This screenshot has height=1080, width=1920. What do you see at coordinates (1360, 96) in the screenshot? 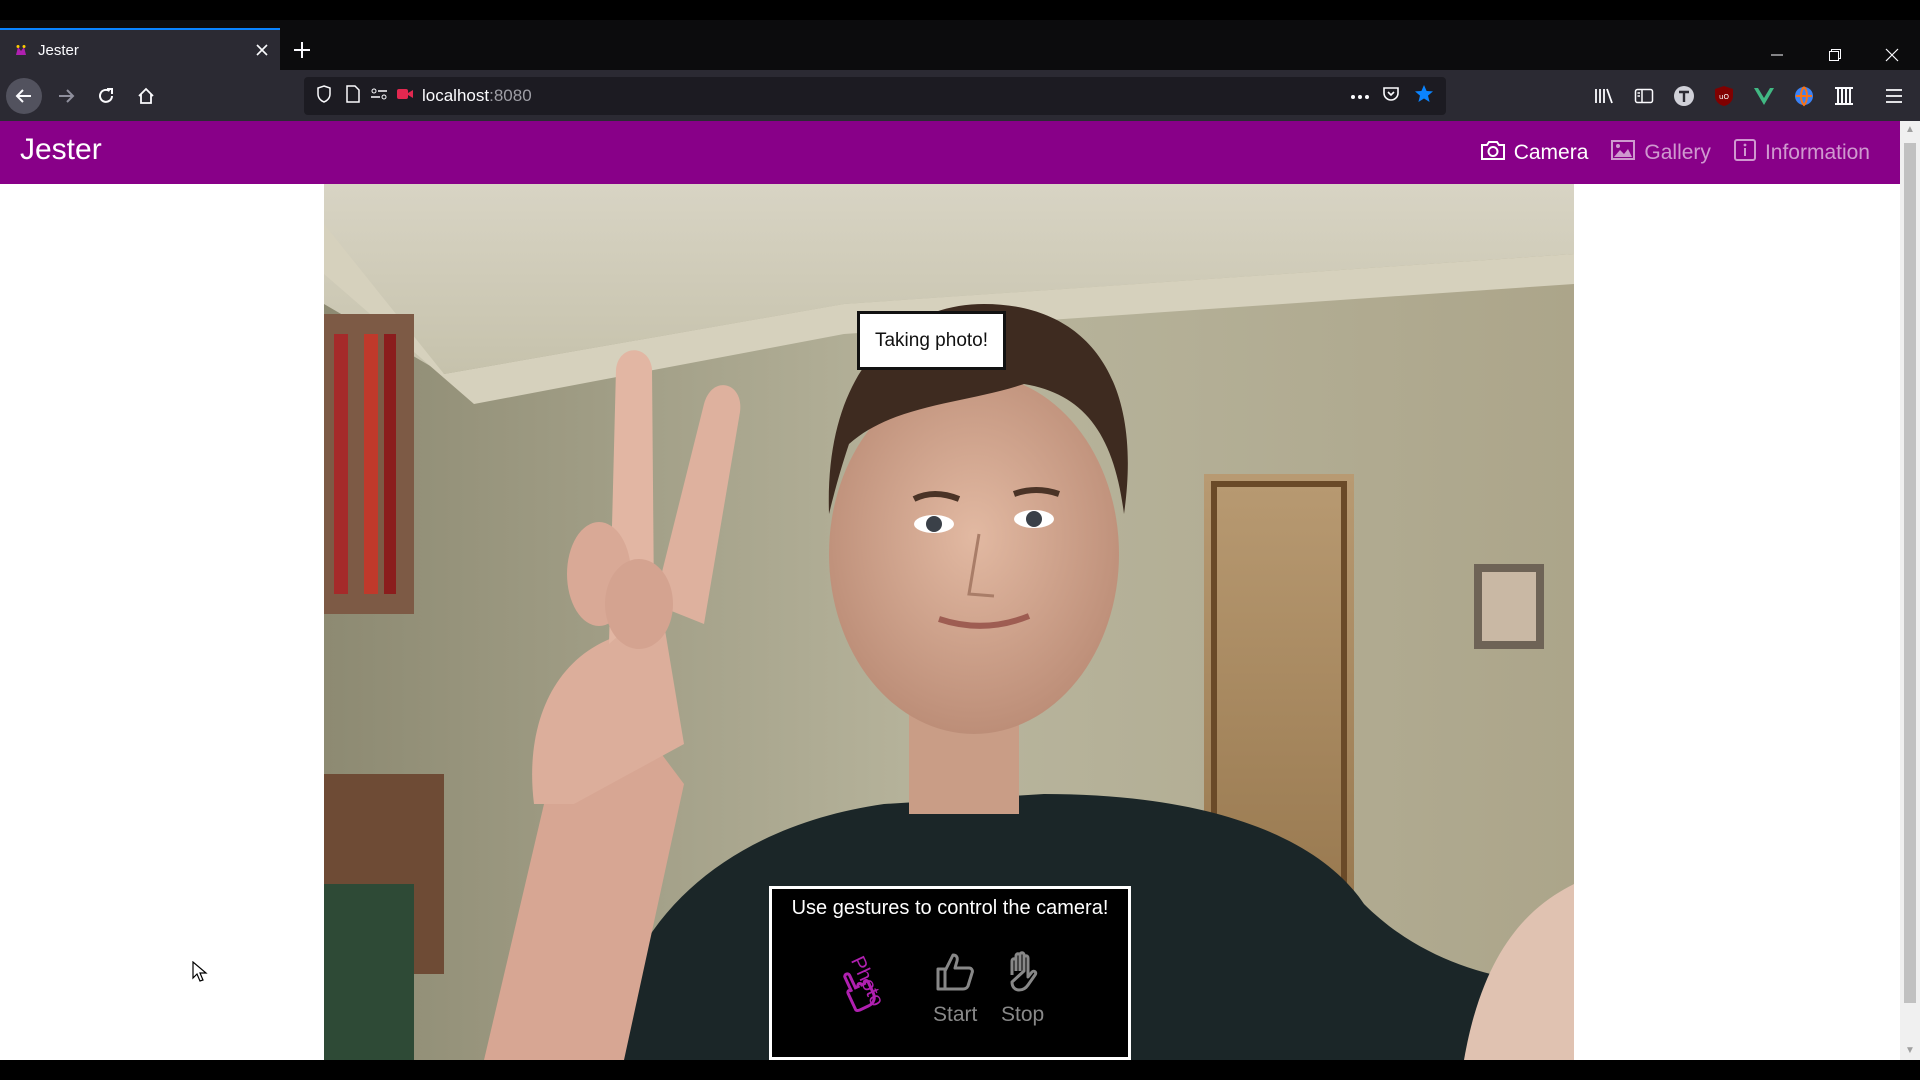
I see `more-actions-icon` at bounding box center [1360, 96].